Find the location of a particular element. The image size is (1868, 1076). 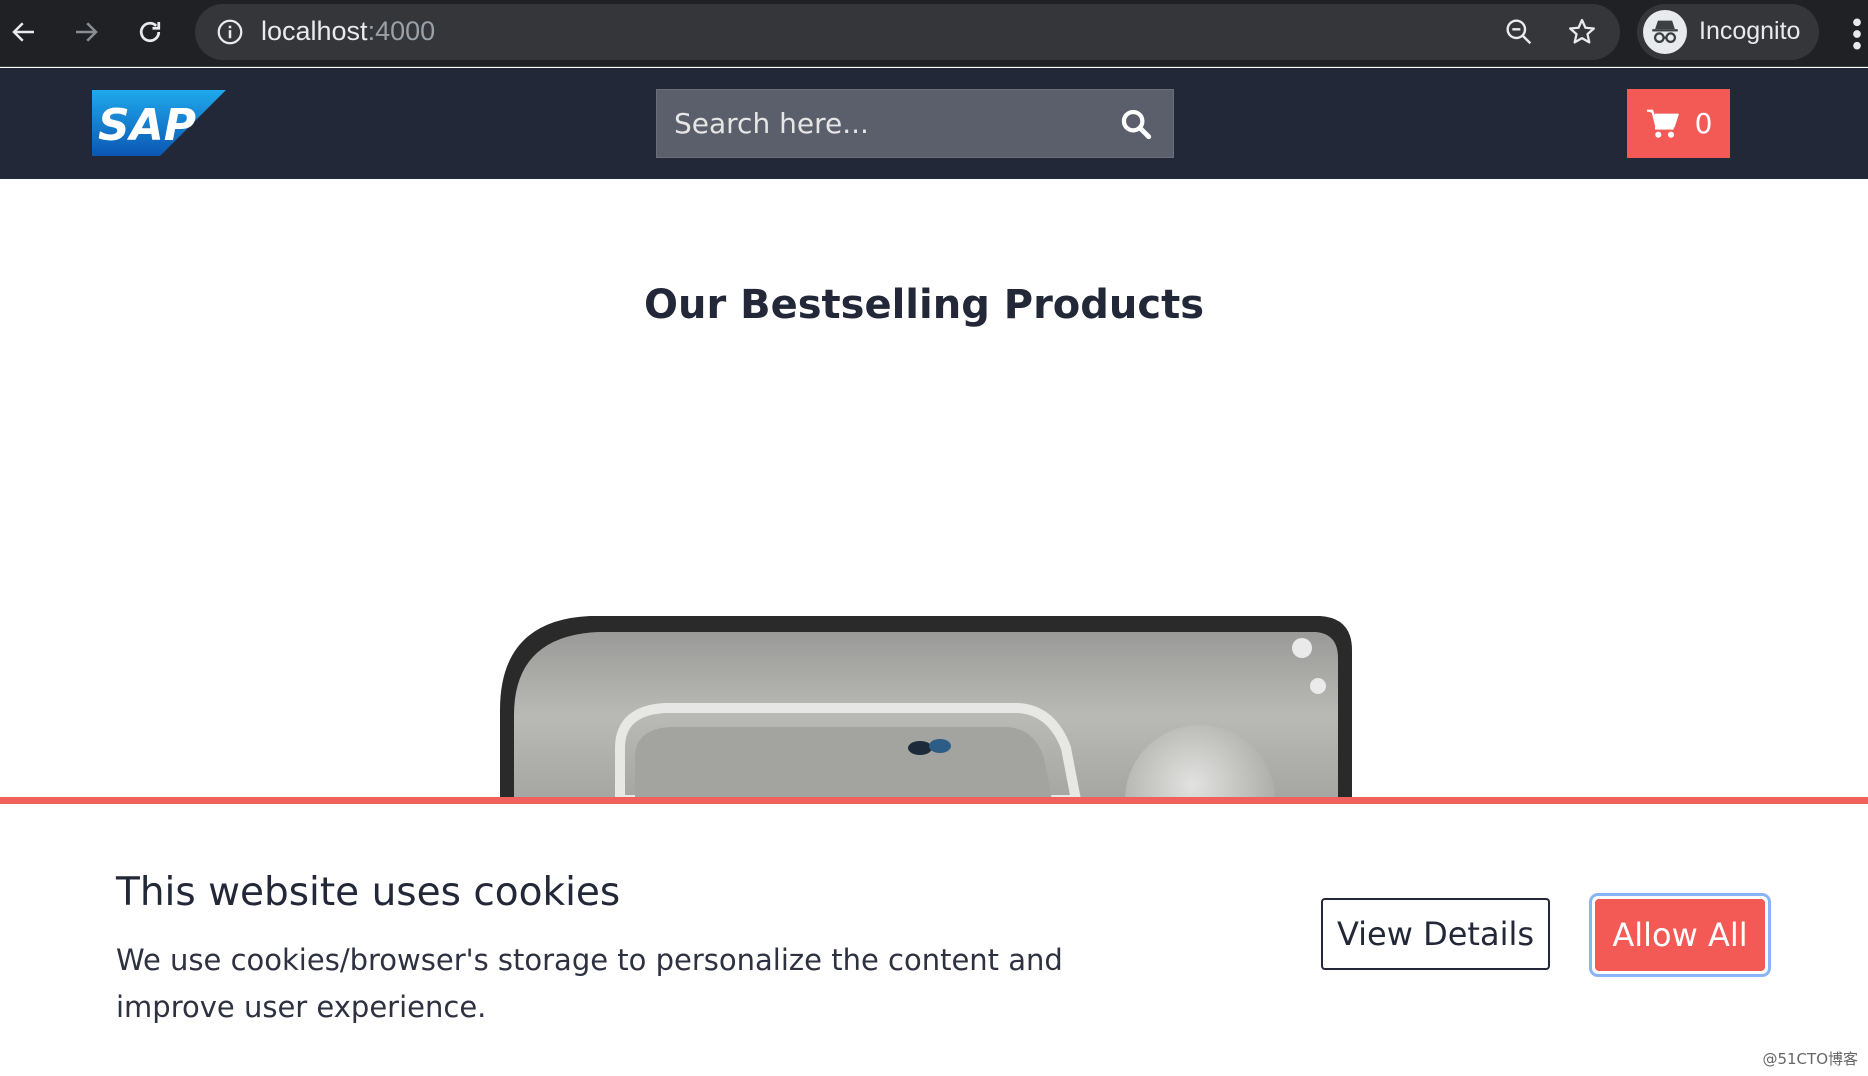

zoom-out-icon is located at coordinates (1519, 32).